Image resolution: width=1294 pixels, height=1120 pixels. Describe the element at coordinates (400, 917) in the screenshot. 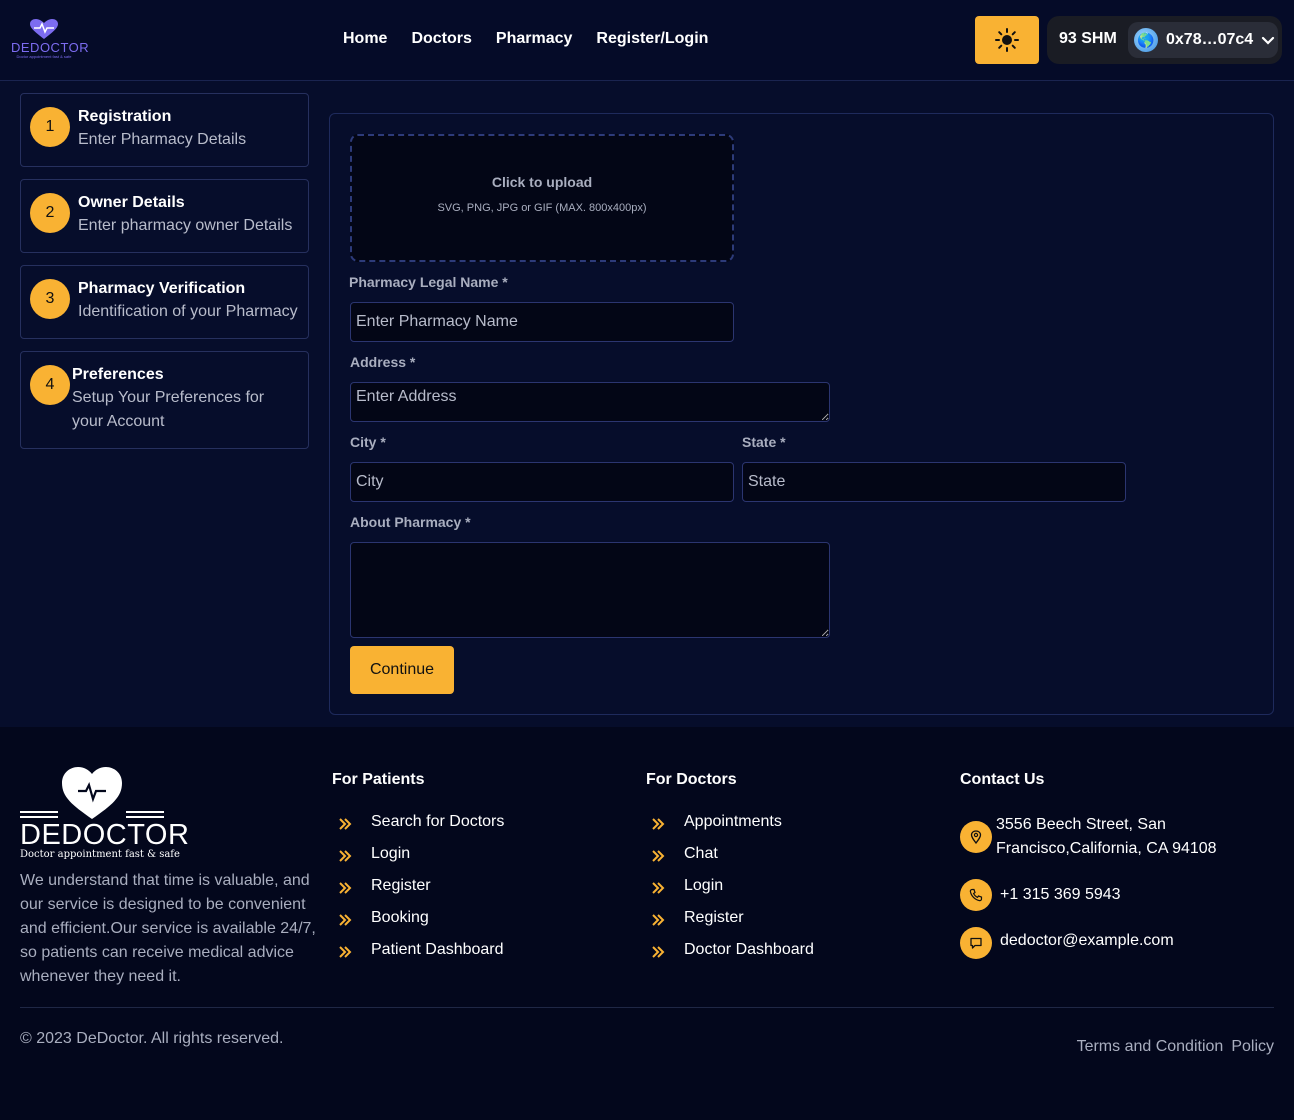

I see `footer-link-label: Booking` at that location.